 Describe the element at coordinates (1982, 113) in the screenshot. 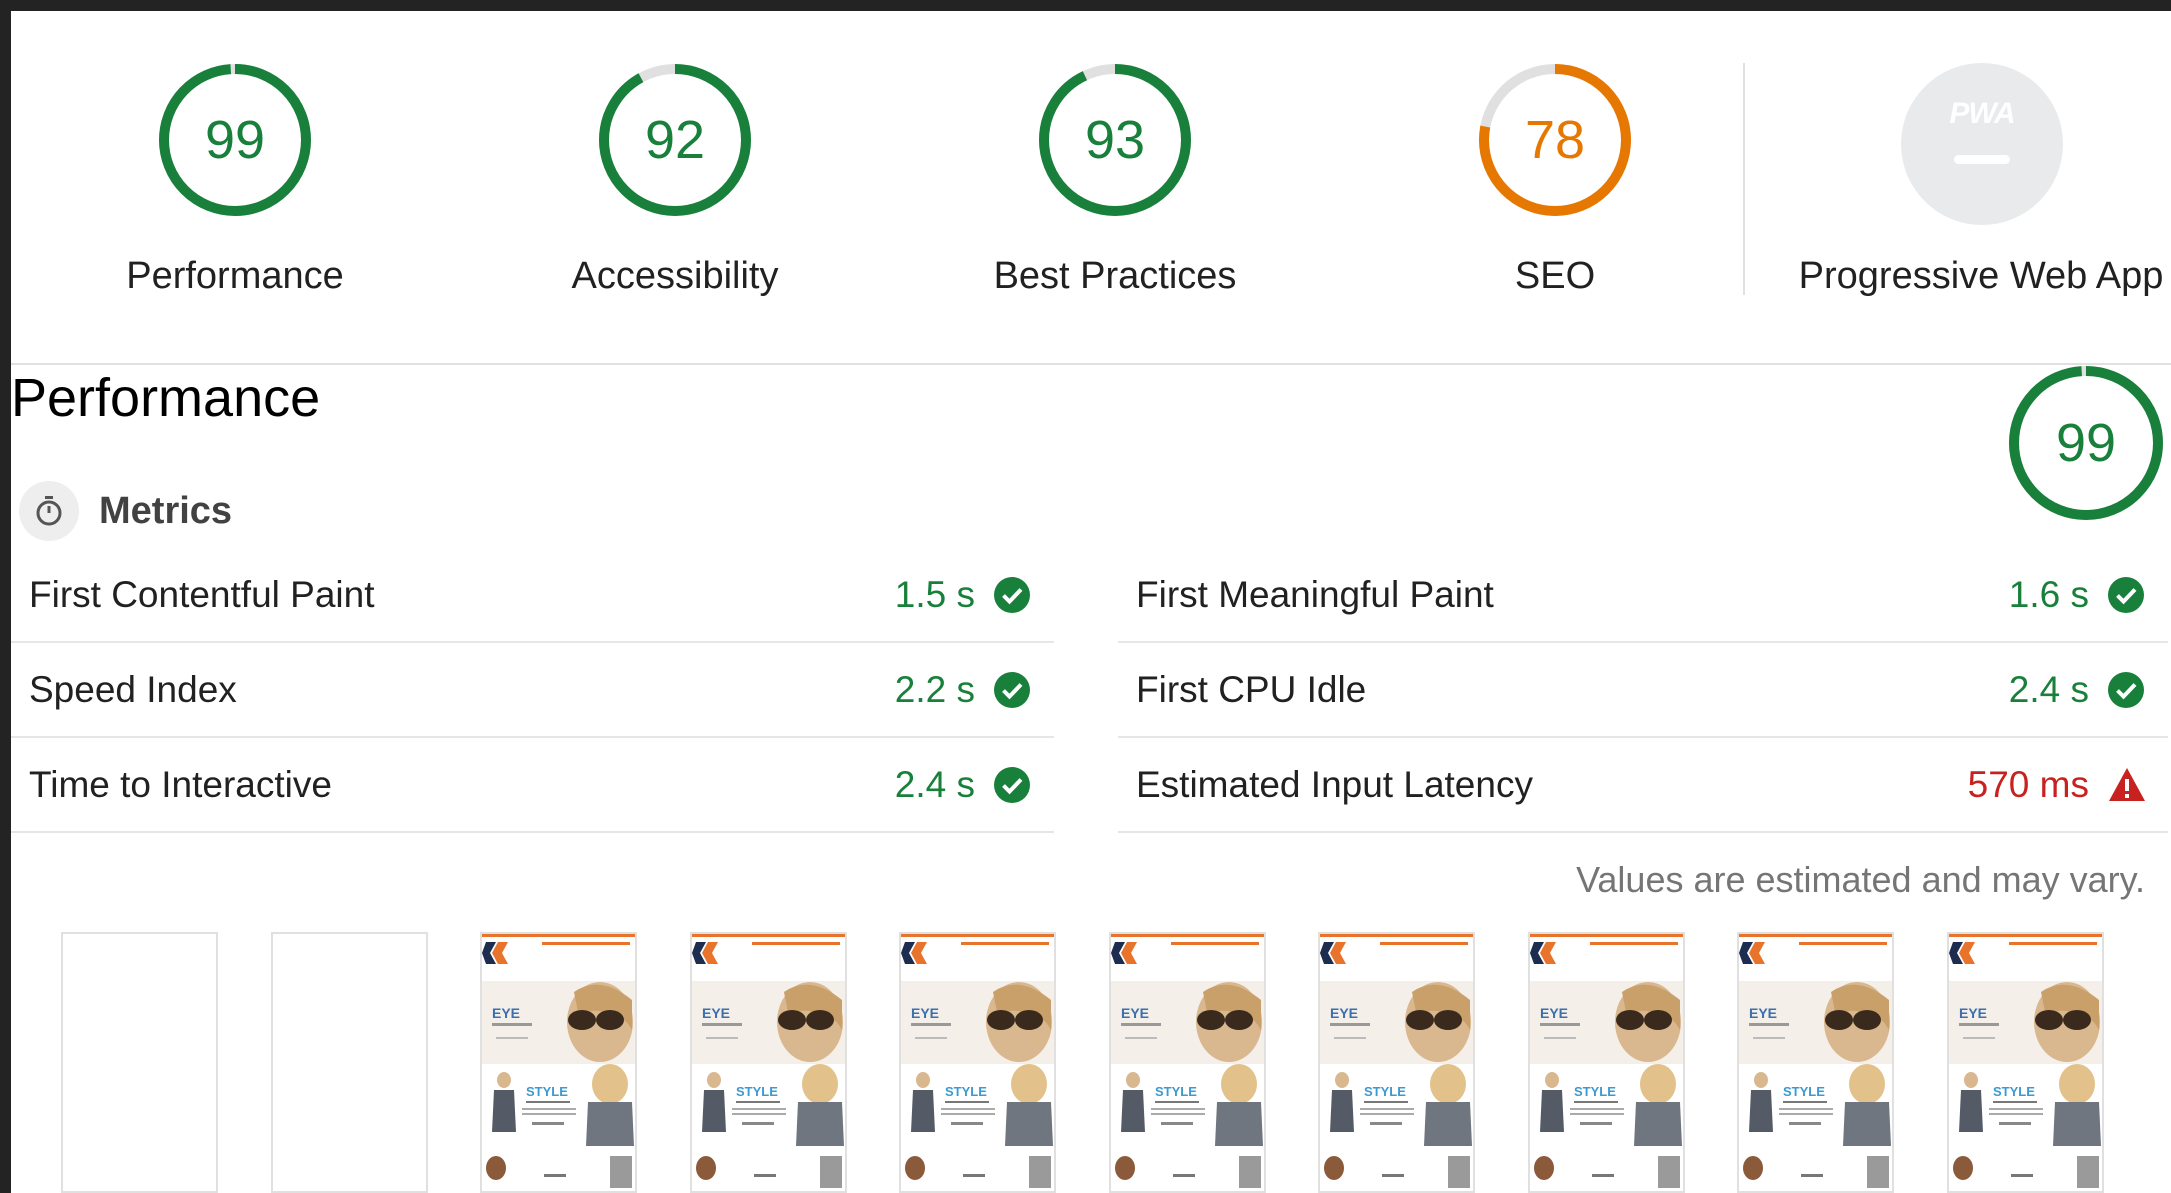

I see `pwa-badge-text: PWA` at that location.